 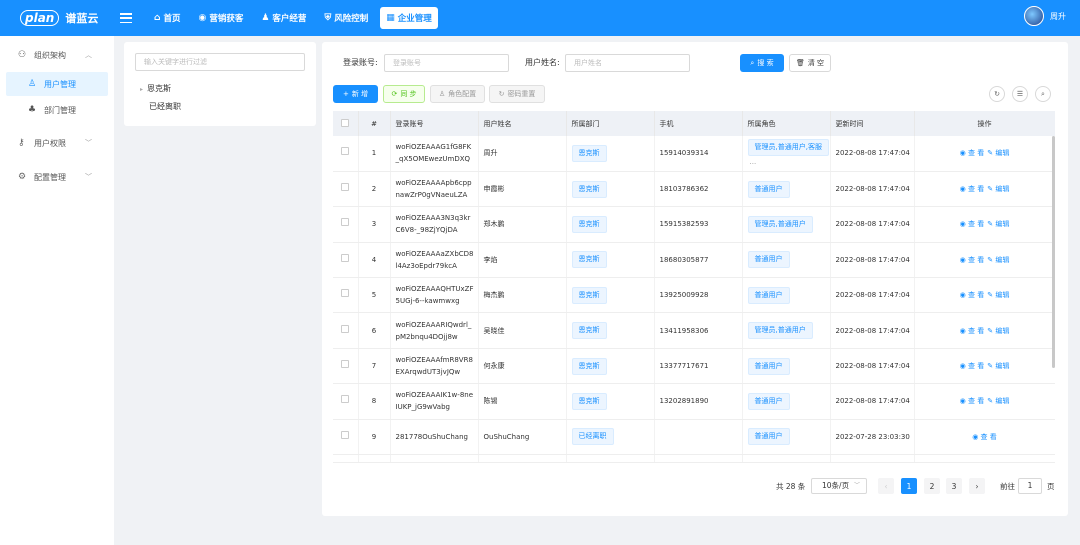 I want to click on search-button: ⌕ 搜 索, so click(x=762, y=63).